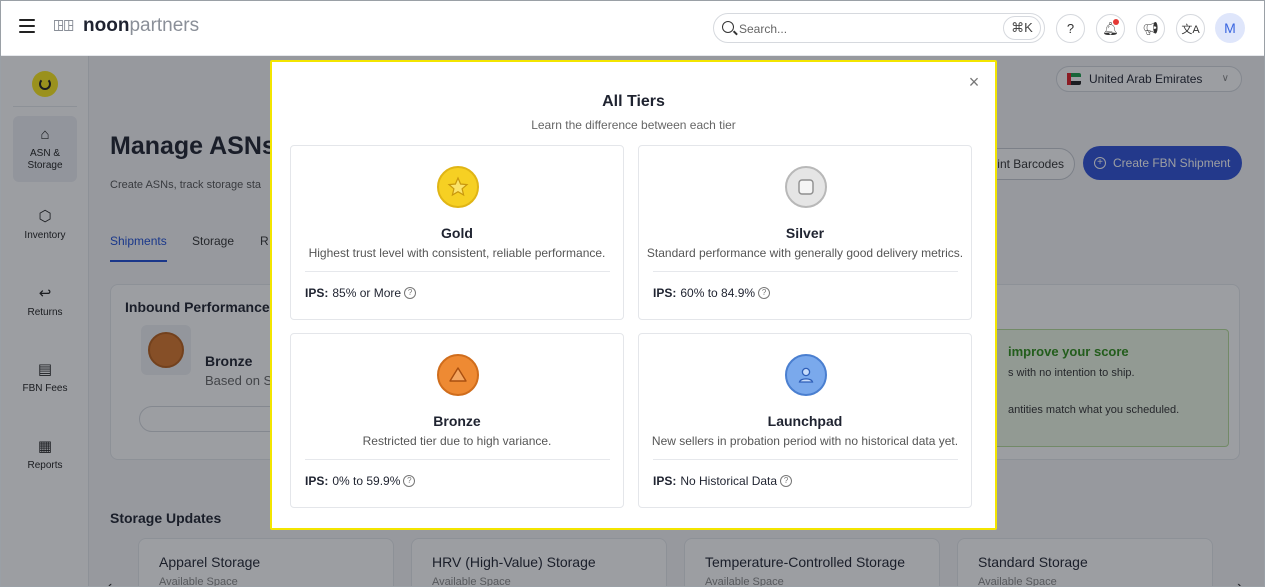 The height and width of the screenshot is (587, 1265). What do you see at coordinates (366, 481) in the screenshot?
I see `ips-value: 0% to 59.9%` at bounding box center [366, 481].